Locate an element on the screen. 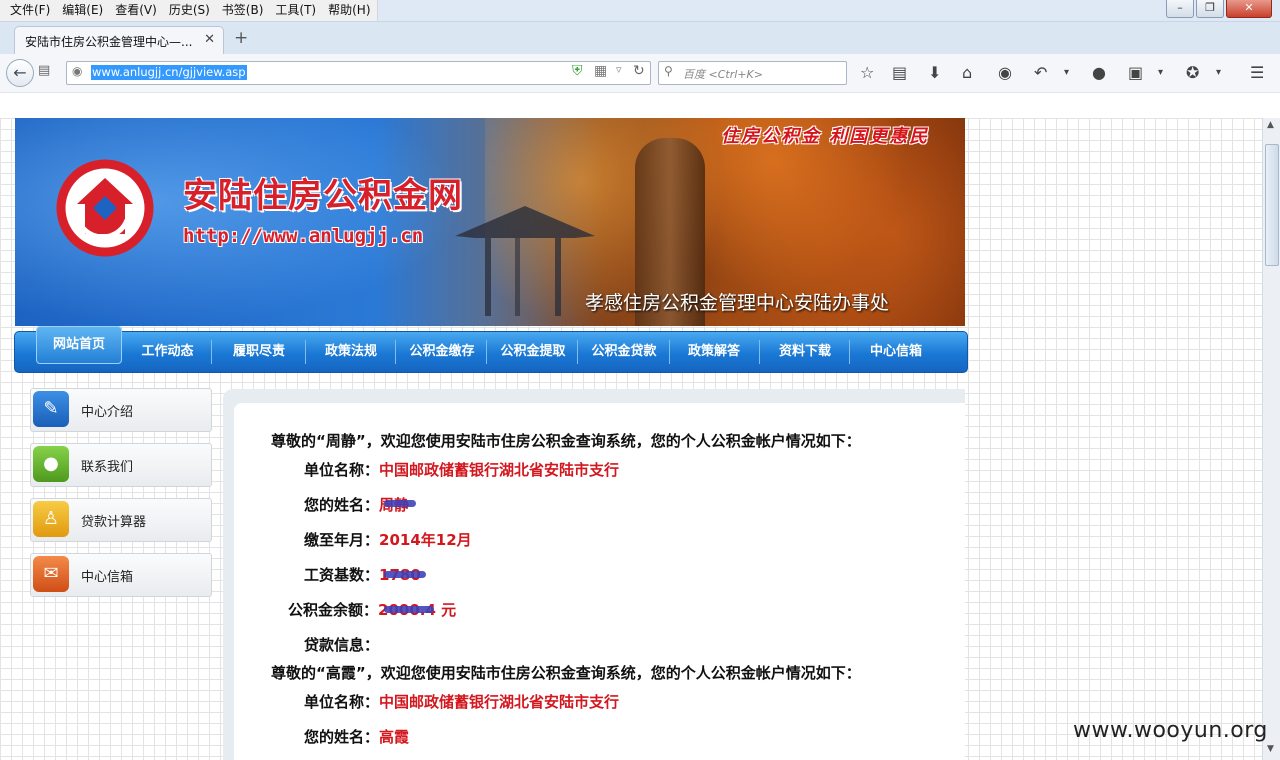 This screenshot has width=1280, height=760. loan-row-1: 贷款信息： is located at coordinates (341, 644).